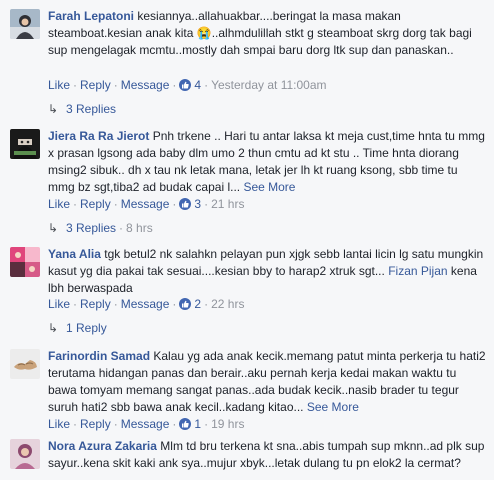 The width and height of the screenshot is (494, 480). Describe the element at coordinates (102, 446) in the screenshot. I see `comment-author: Nora Azura Zakaria` at that location.